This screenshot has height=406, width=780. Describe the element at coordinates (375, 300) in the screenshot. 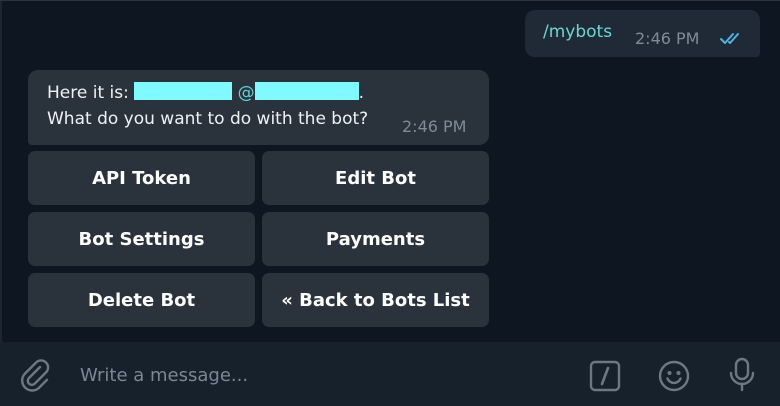

I see `back-to-bots-list-button: « Back to Bots List` at that location.